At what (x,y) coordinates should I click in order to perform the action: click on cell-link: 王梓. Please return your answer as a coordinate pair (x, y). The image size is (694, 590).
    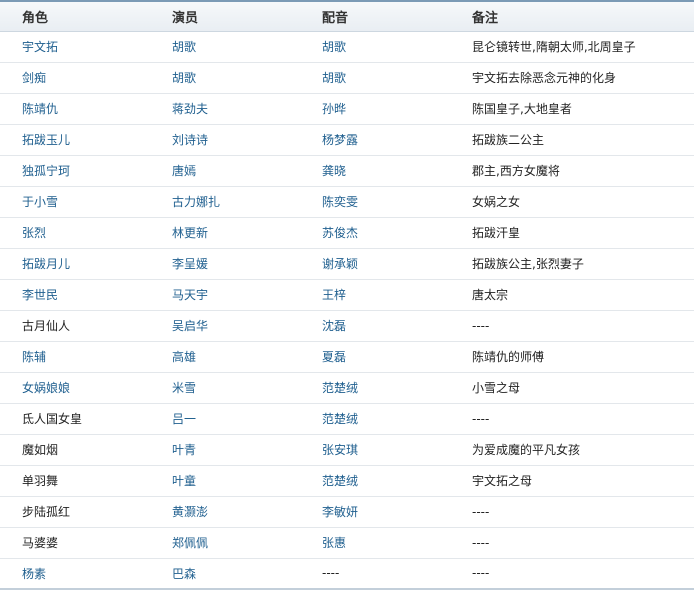
    Looking at the image, I should click on (334, 295).